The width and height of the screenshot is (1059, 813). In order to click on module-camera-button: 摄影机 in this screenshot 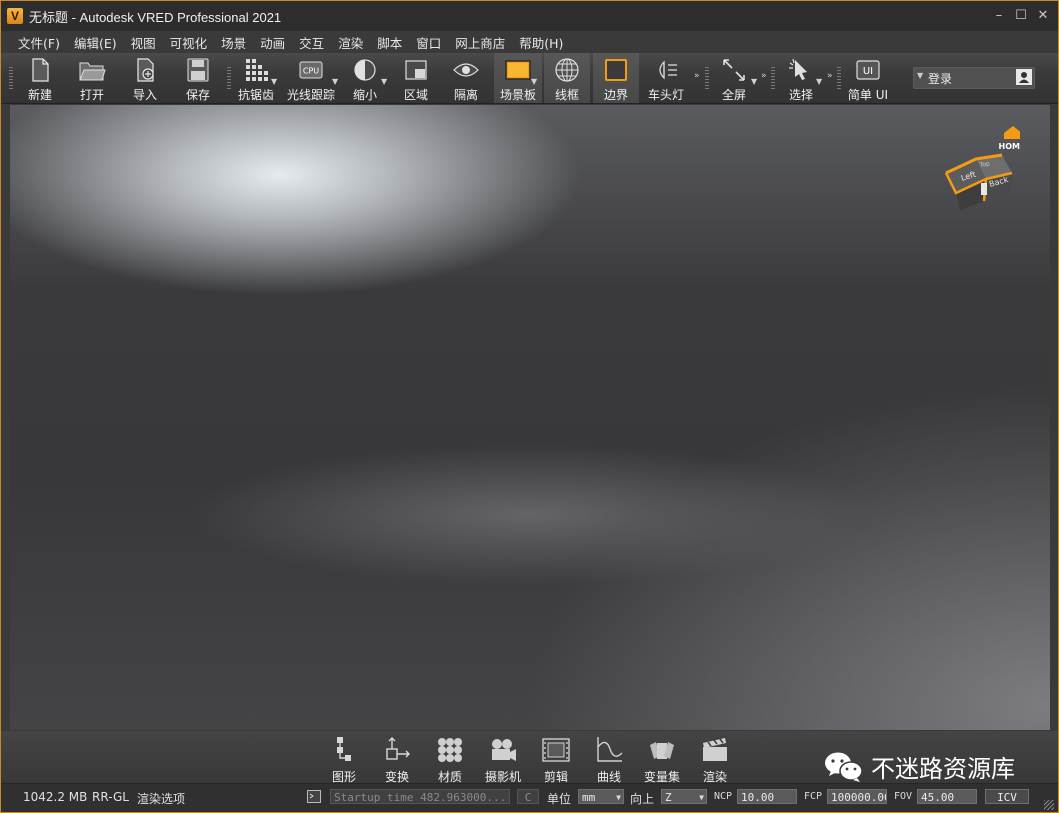, I will do `click(503, 758)`.